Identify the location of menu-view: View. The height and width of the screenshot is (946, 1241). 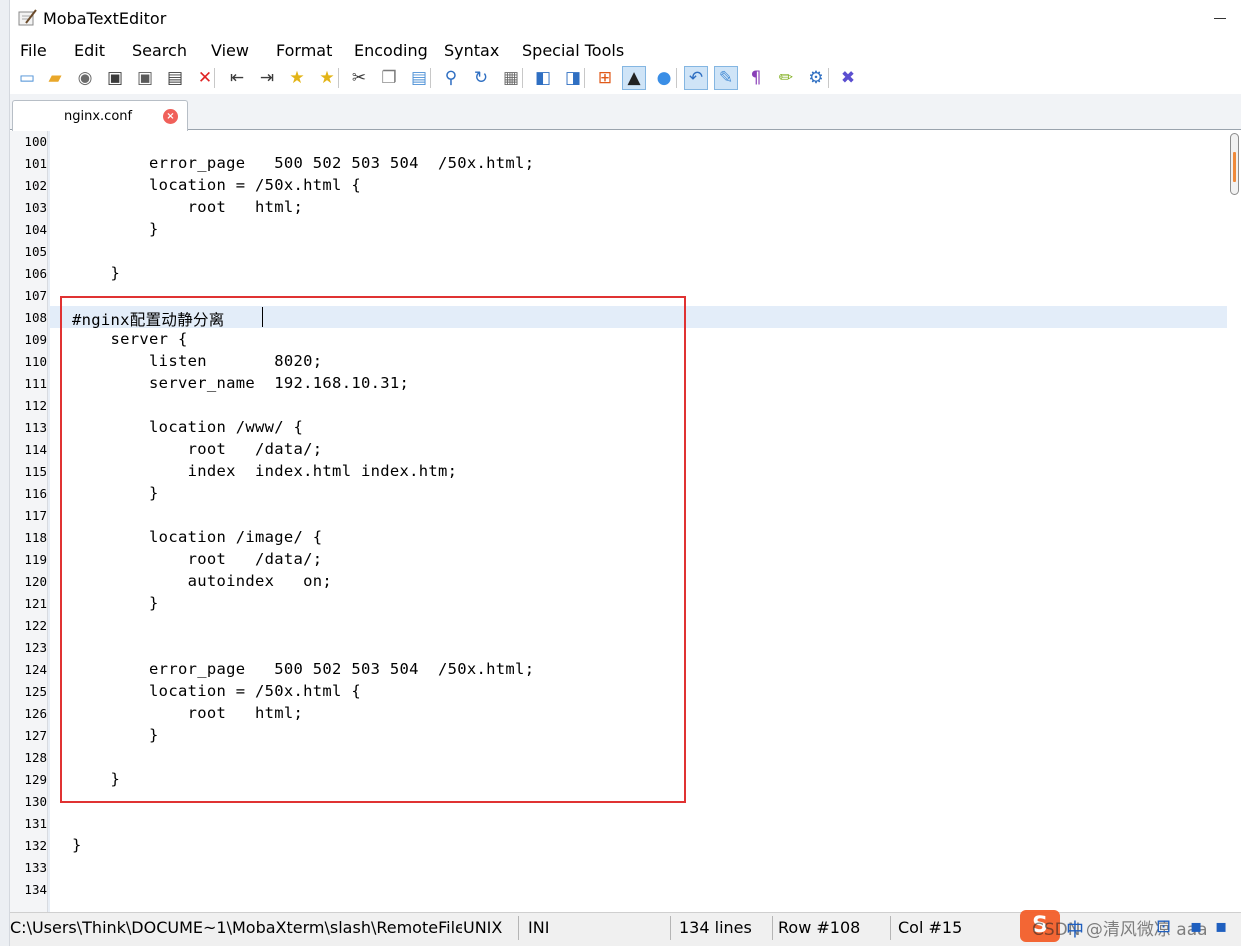
(230, 50).